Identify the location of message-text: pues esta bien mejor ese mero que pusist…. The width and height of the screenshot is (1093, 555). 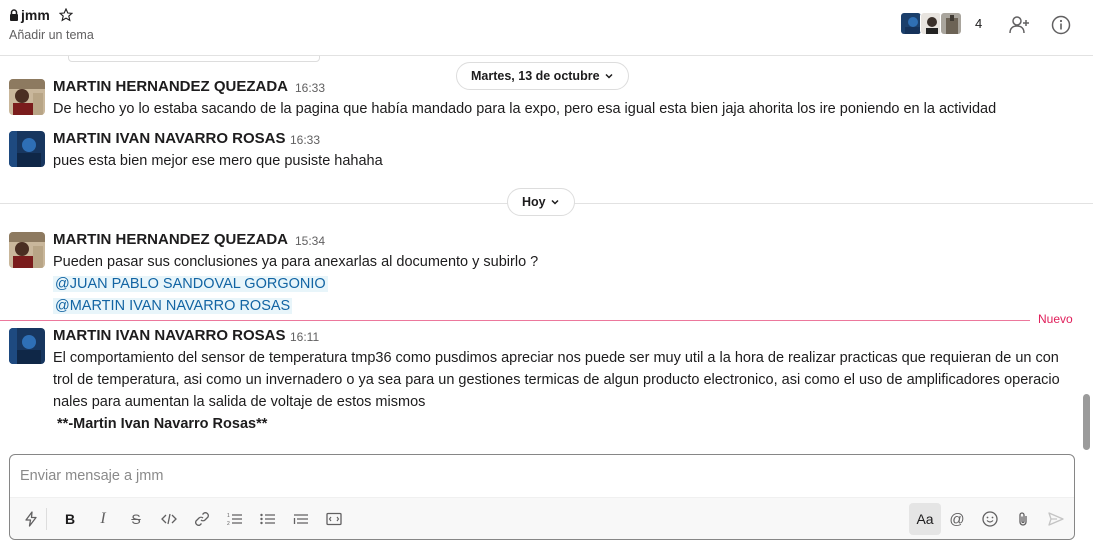
(218, 161).